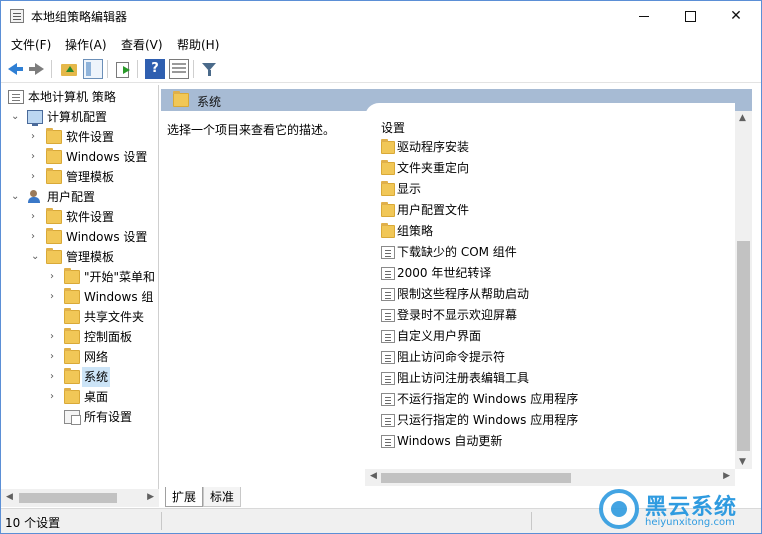 This screenshot has height=534, width=762. Describe the element at coordinates (690, 522) in the screenshot. I see `watermark-url: heiyunxitong.com` at that location.